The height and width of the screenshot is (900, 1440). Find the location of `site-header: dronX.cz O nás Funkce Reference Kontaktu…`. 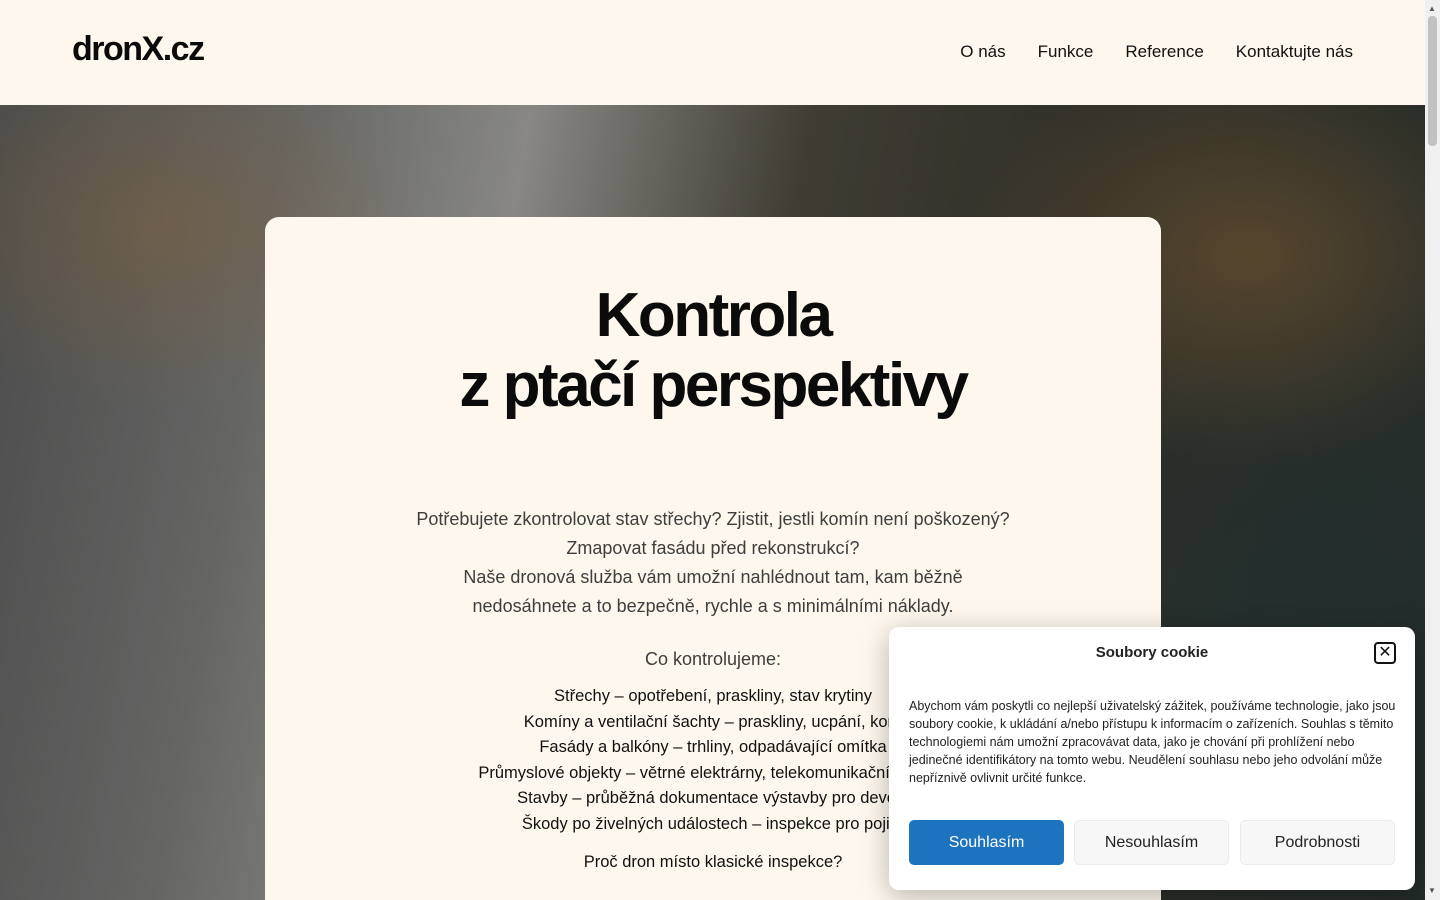

site-header: dronX.cz O nás Funkce Reference Kontaktu… is located at coordinates (712, 52).